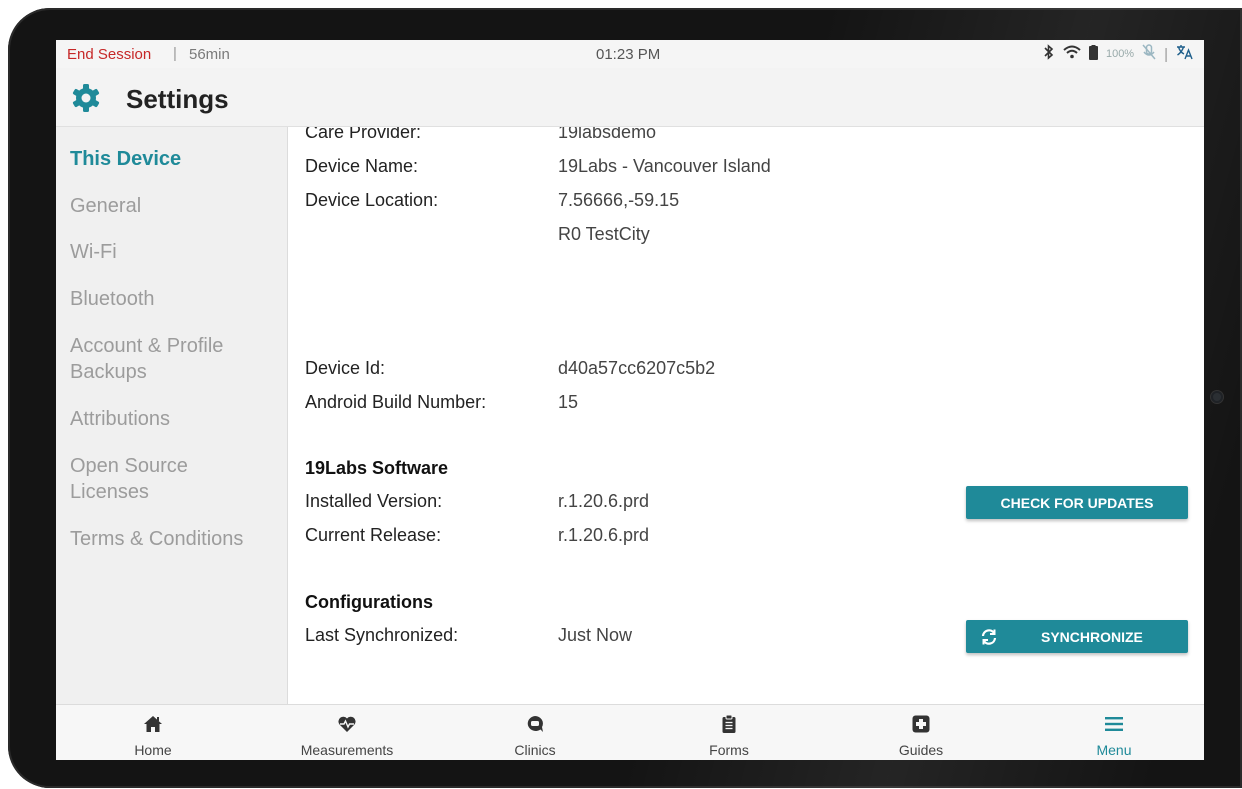  I want to click on device-name-value: 19Labs - Vancouver Island, so click(664, 166).